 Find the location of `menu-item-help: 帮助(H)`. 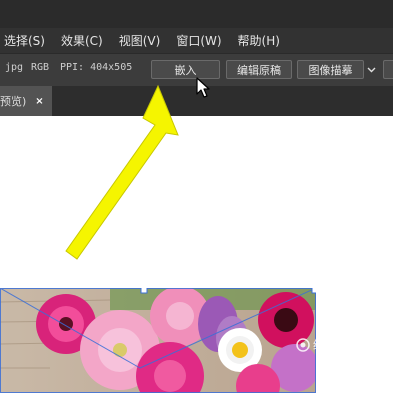

menu-item-help: 帮助(H) is located at coordinates (259, 40).